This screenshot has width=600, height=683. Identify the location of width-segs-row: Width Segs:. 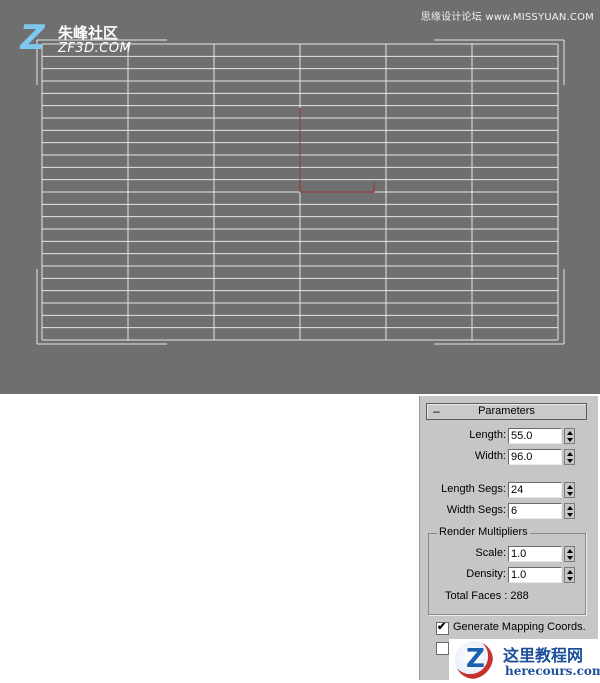
(463, 510).